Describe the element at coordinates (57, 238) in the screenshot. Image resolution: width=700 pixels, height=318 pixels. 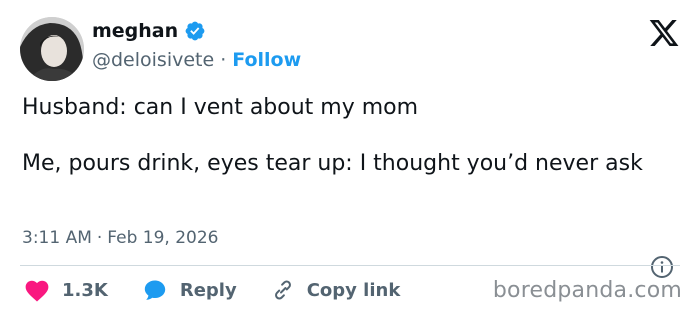
I see `tweet-time: 3:11 AM` at that location.